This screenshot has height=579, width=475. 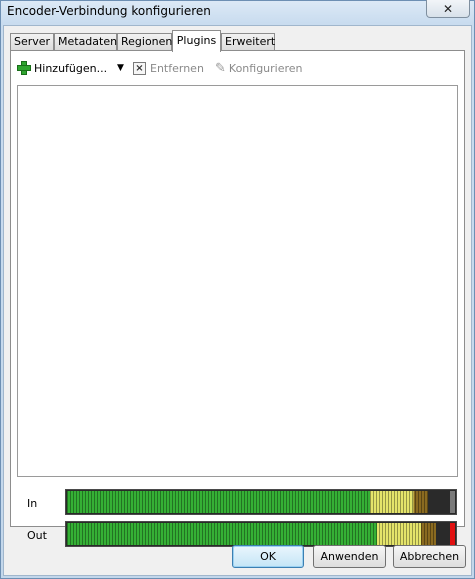 I want to click on tab-regionen: Regionen, so click(x=144, y=41).